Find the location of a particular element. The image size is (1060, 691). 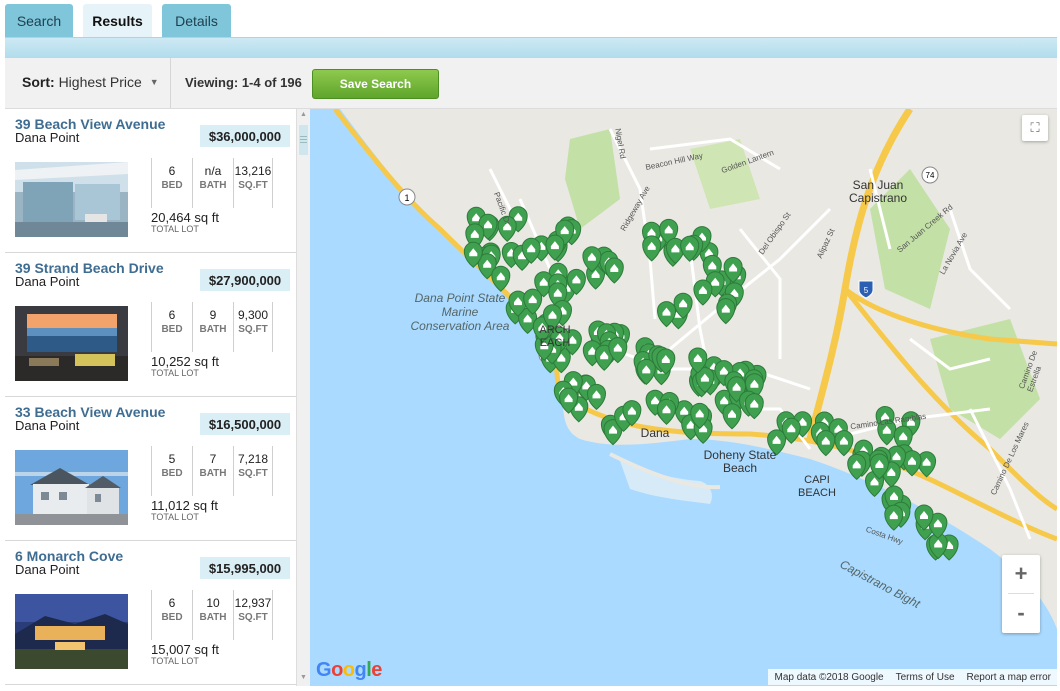

map-data-credit: Map data ©2018 Google is located at coordinates (829, 677).